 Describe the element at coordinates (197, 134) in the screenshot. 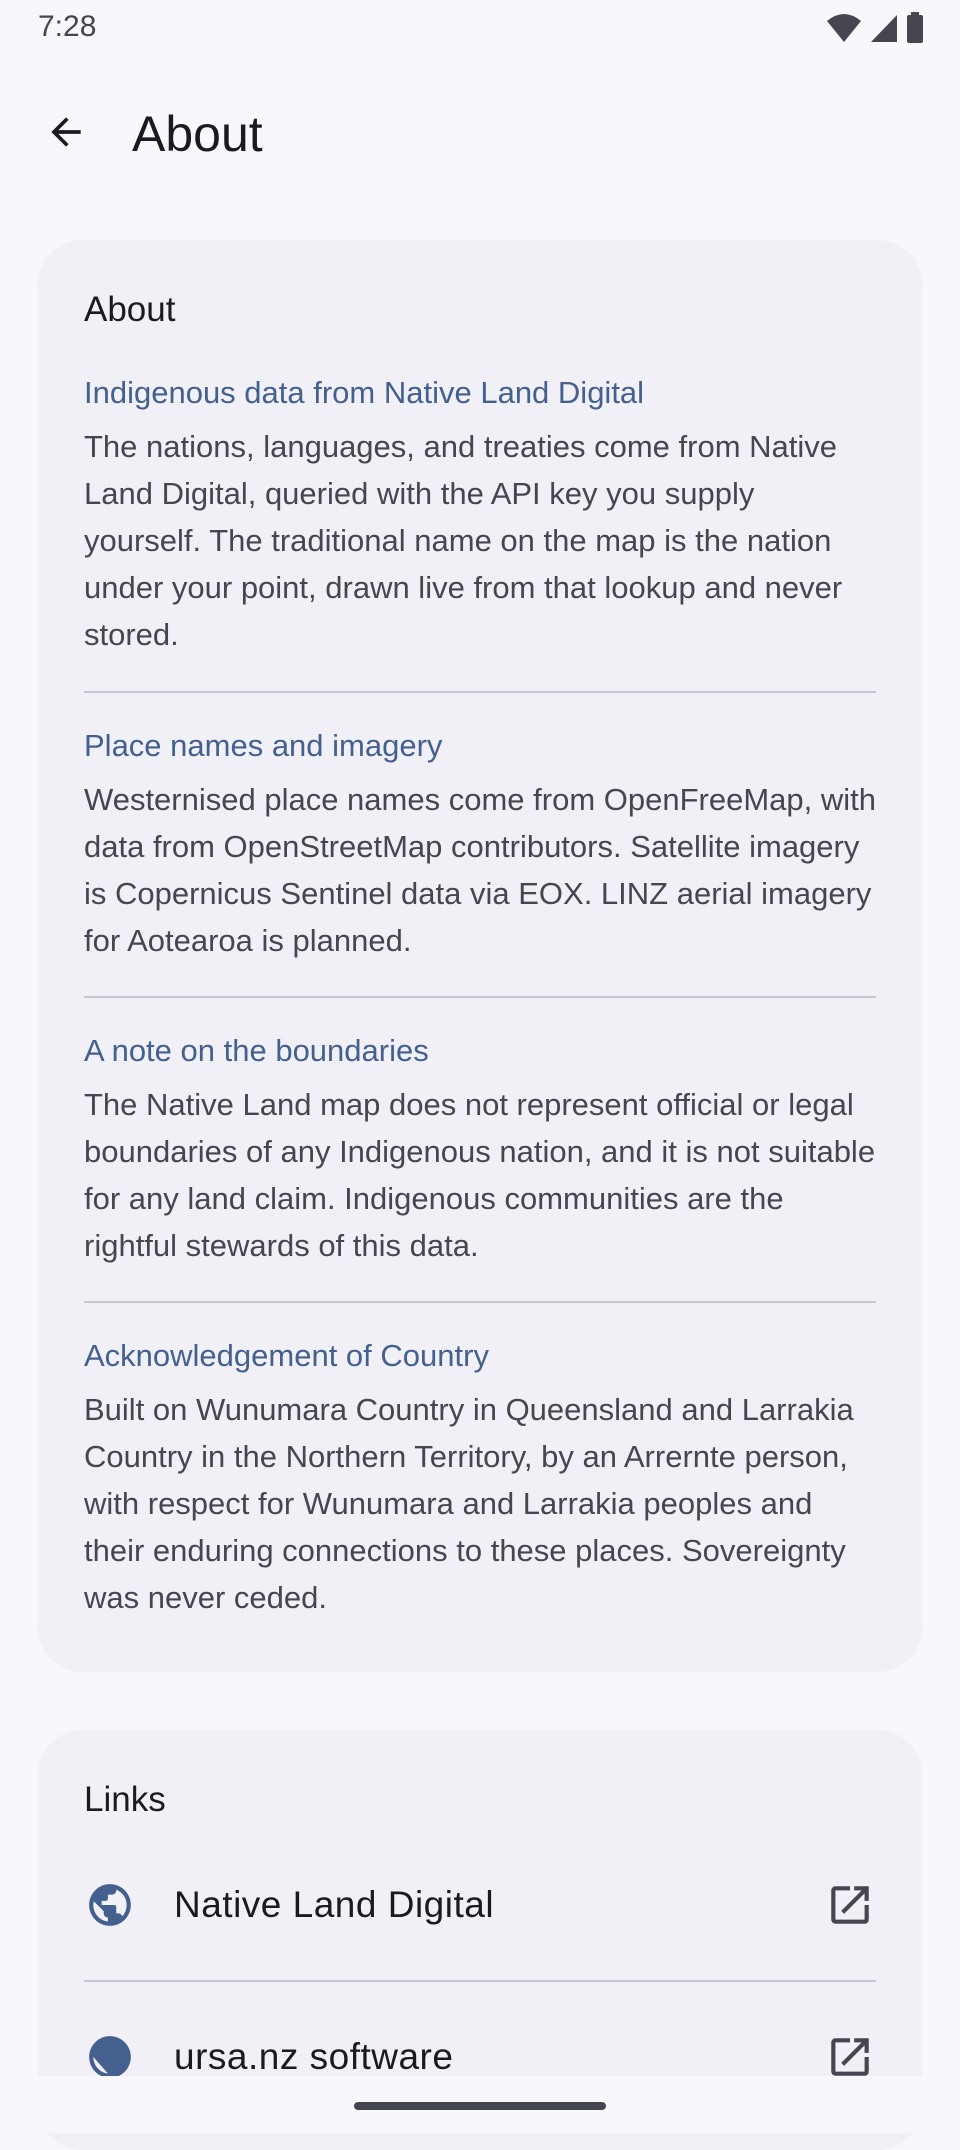

I see `page-title: About` at that location.